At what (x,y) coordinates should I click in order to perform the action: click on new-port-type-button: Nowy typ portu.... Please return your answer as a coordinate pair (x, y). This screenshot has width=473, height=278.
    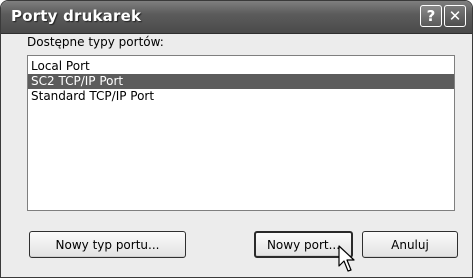
    Looking at the image, I should click on (107, 244).